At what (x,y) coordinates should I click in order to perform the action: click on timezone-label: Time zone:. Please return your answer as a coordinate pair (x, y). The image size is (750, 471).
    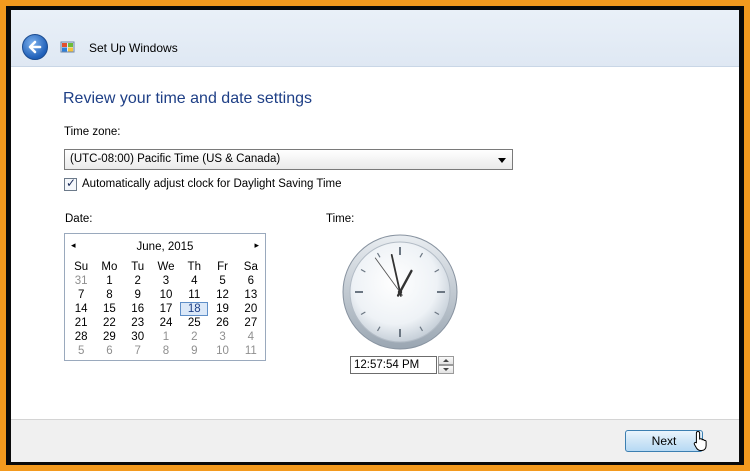
    Looking at the image, I should click on (92, 132).